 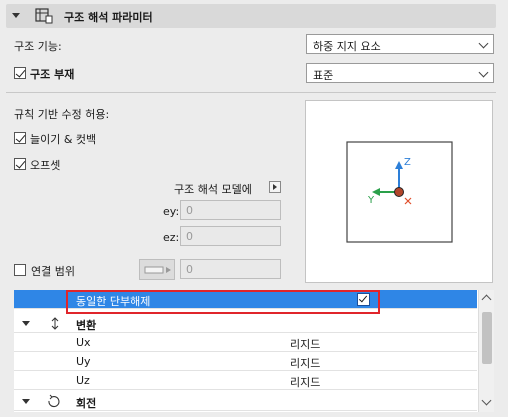 What do you see at coordinates (486, 400) in the screenshot?
I see `scroll-down-icon` at bounding box center [486, 400].